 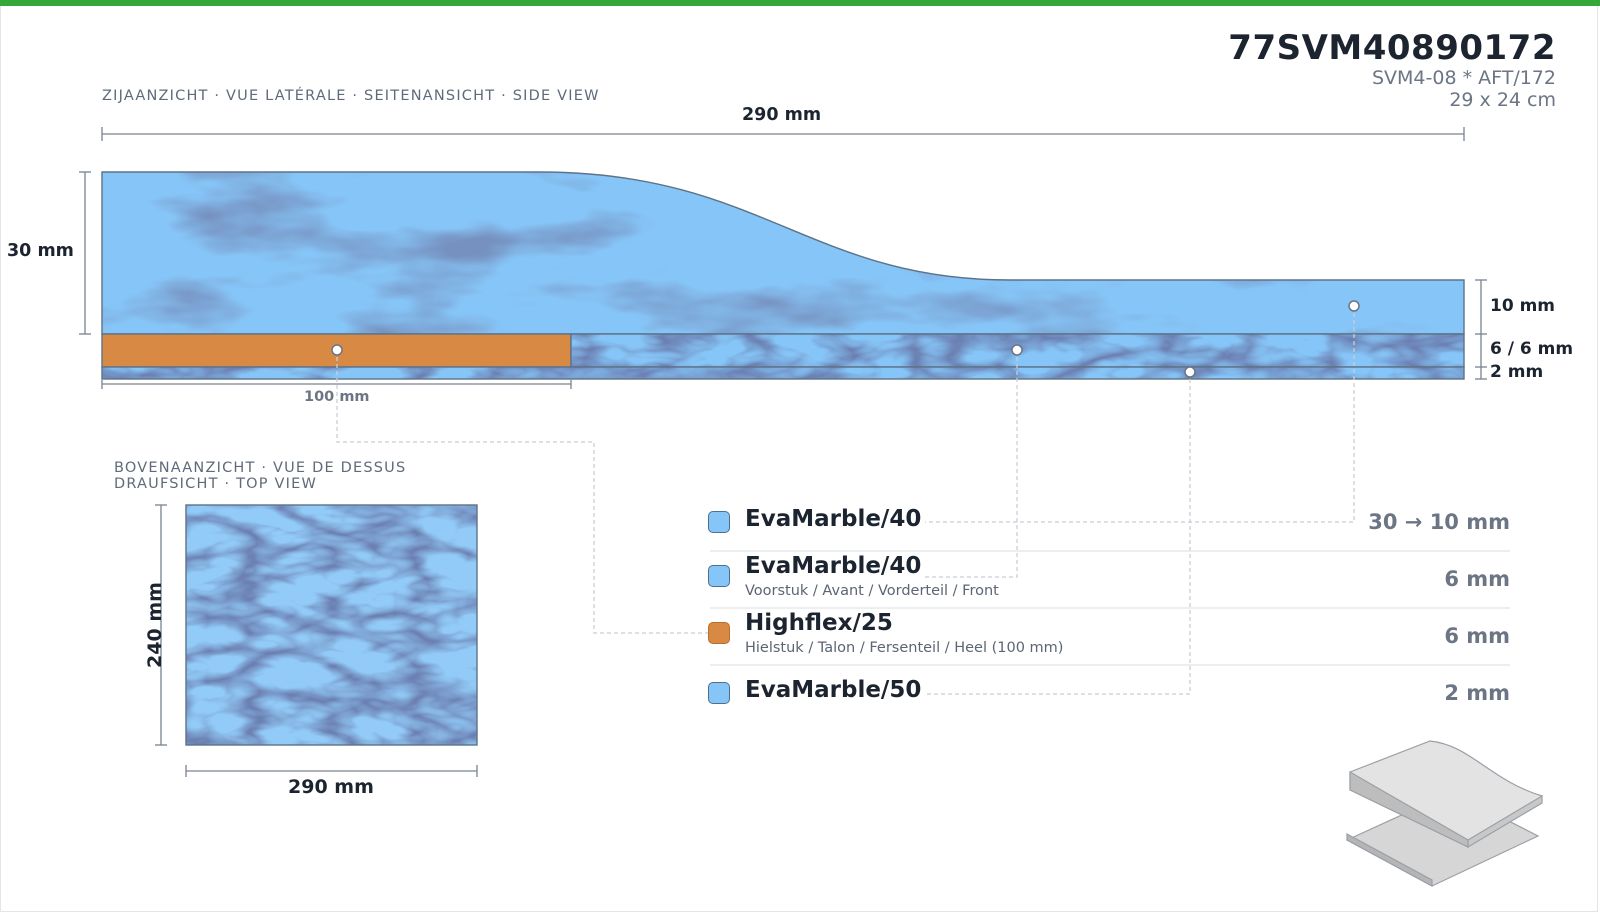 What do you see at coordinates (872, 591) in the screenshot?
I see `layer-detail: Voorstuk / Avant / Vorderteil / Front` at bounding box center [872, 591].